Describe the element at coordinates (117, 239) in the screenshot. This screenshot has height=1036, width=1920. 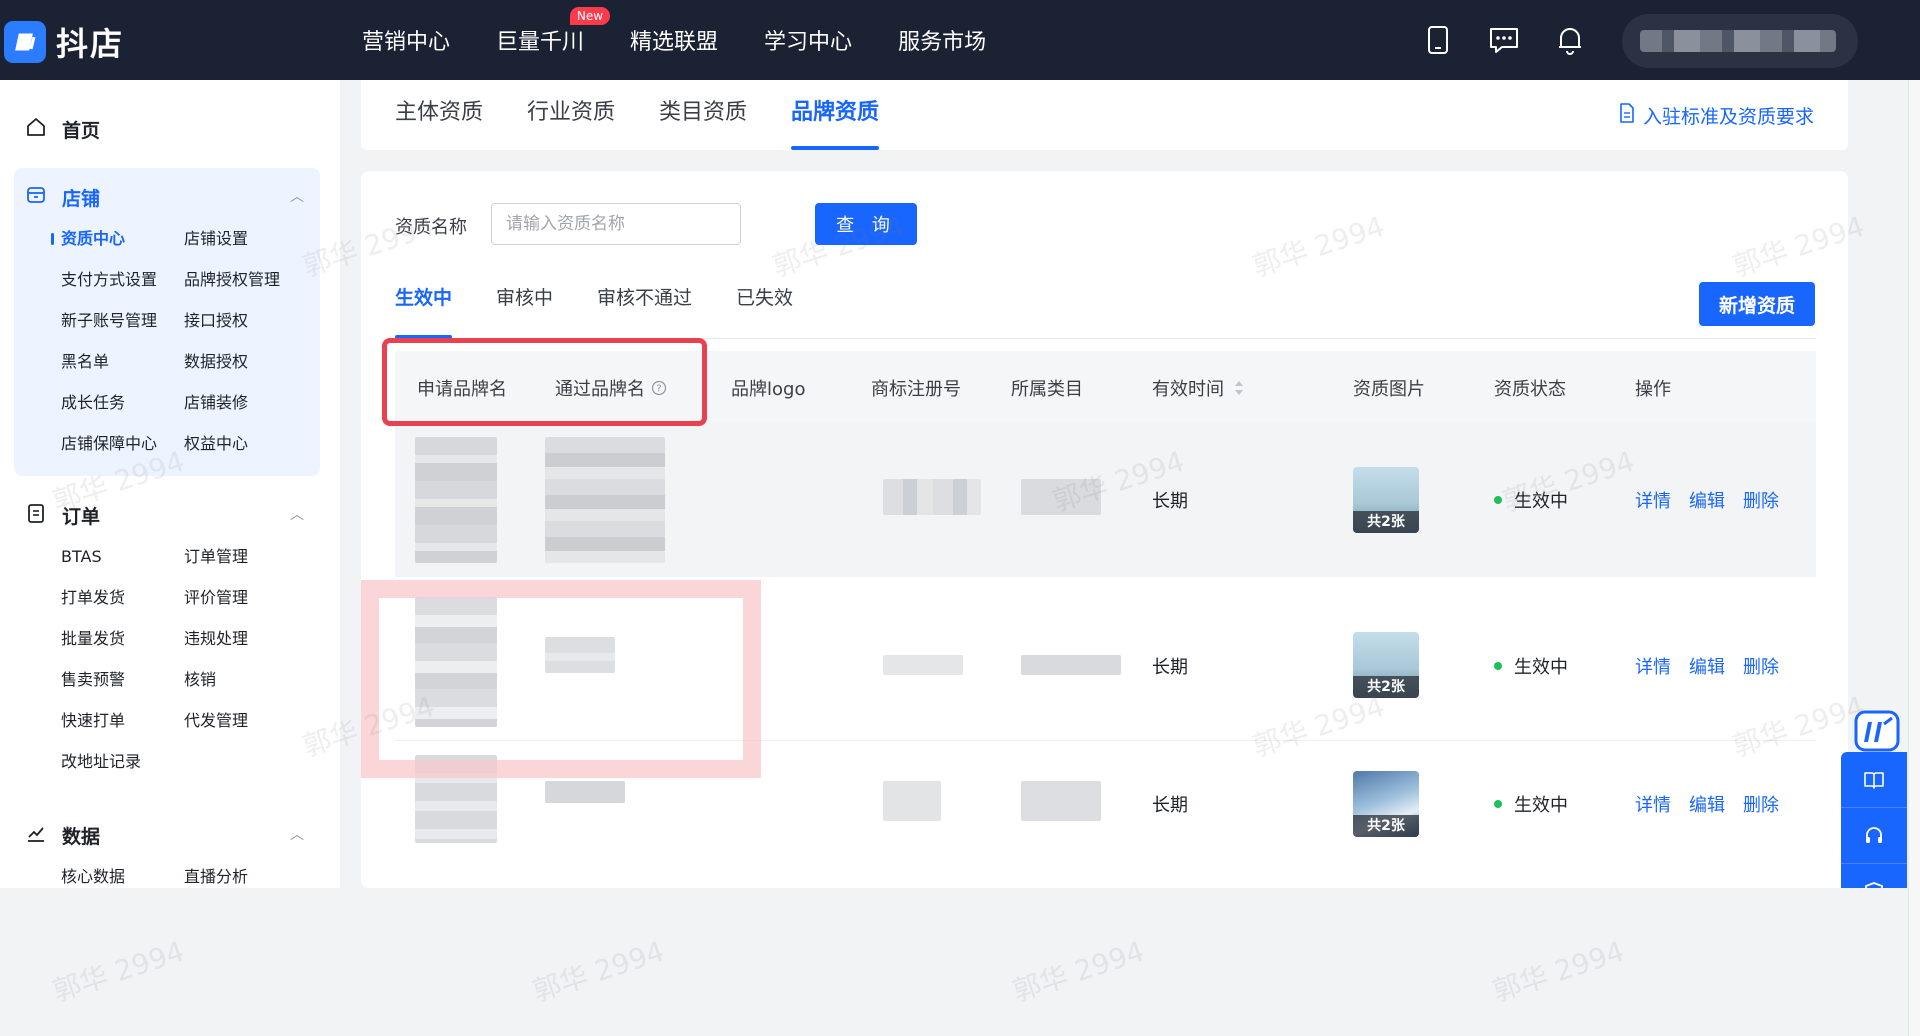
I see `sidebar-item-qualification-center: 资质中心` at that location.